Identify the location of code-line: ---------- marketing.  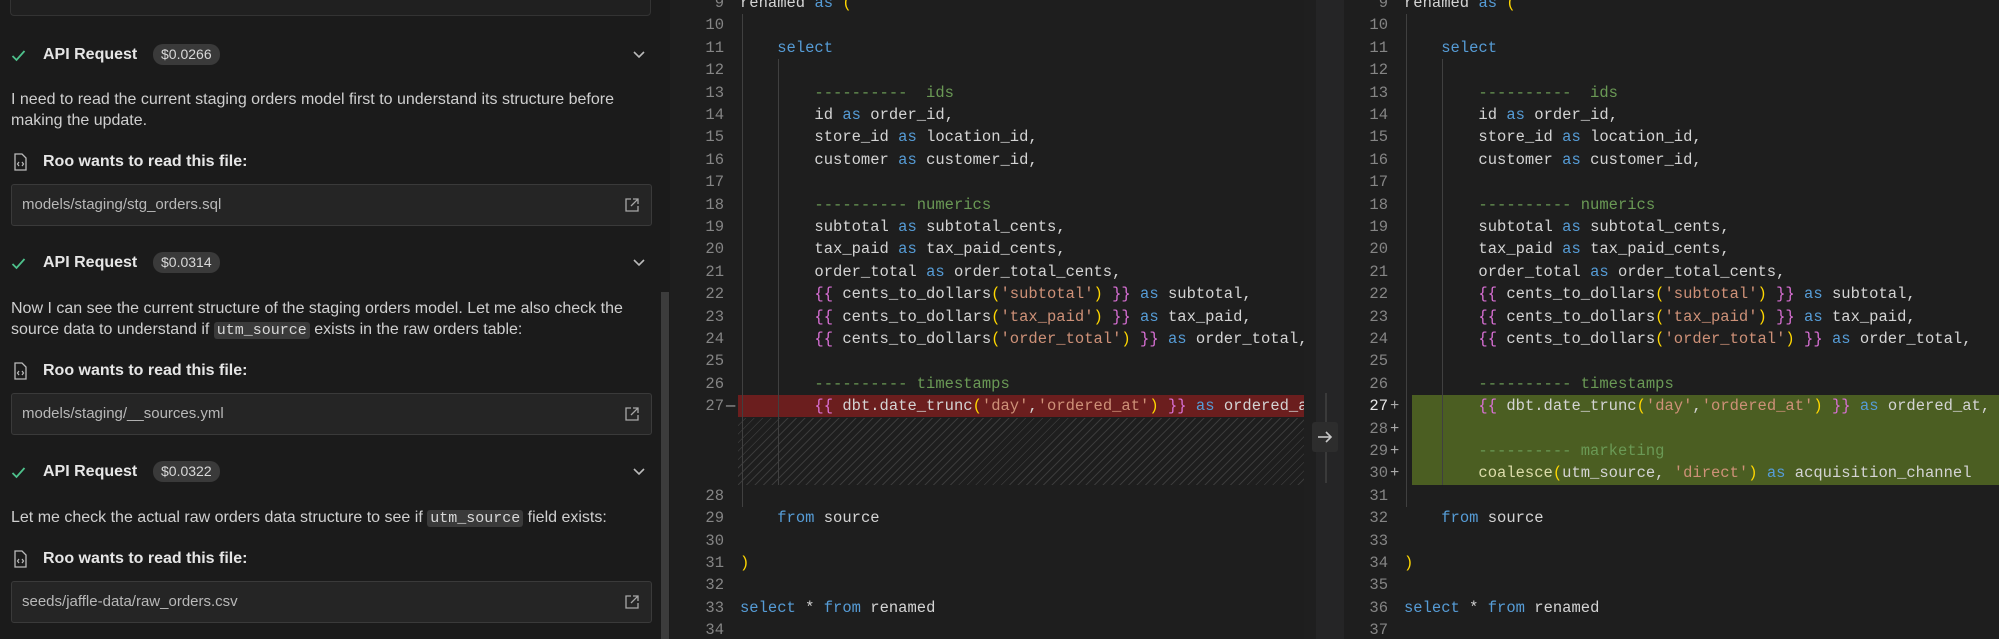
(1534, 451).